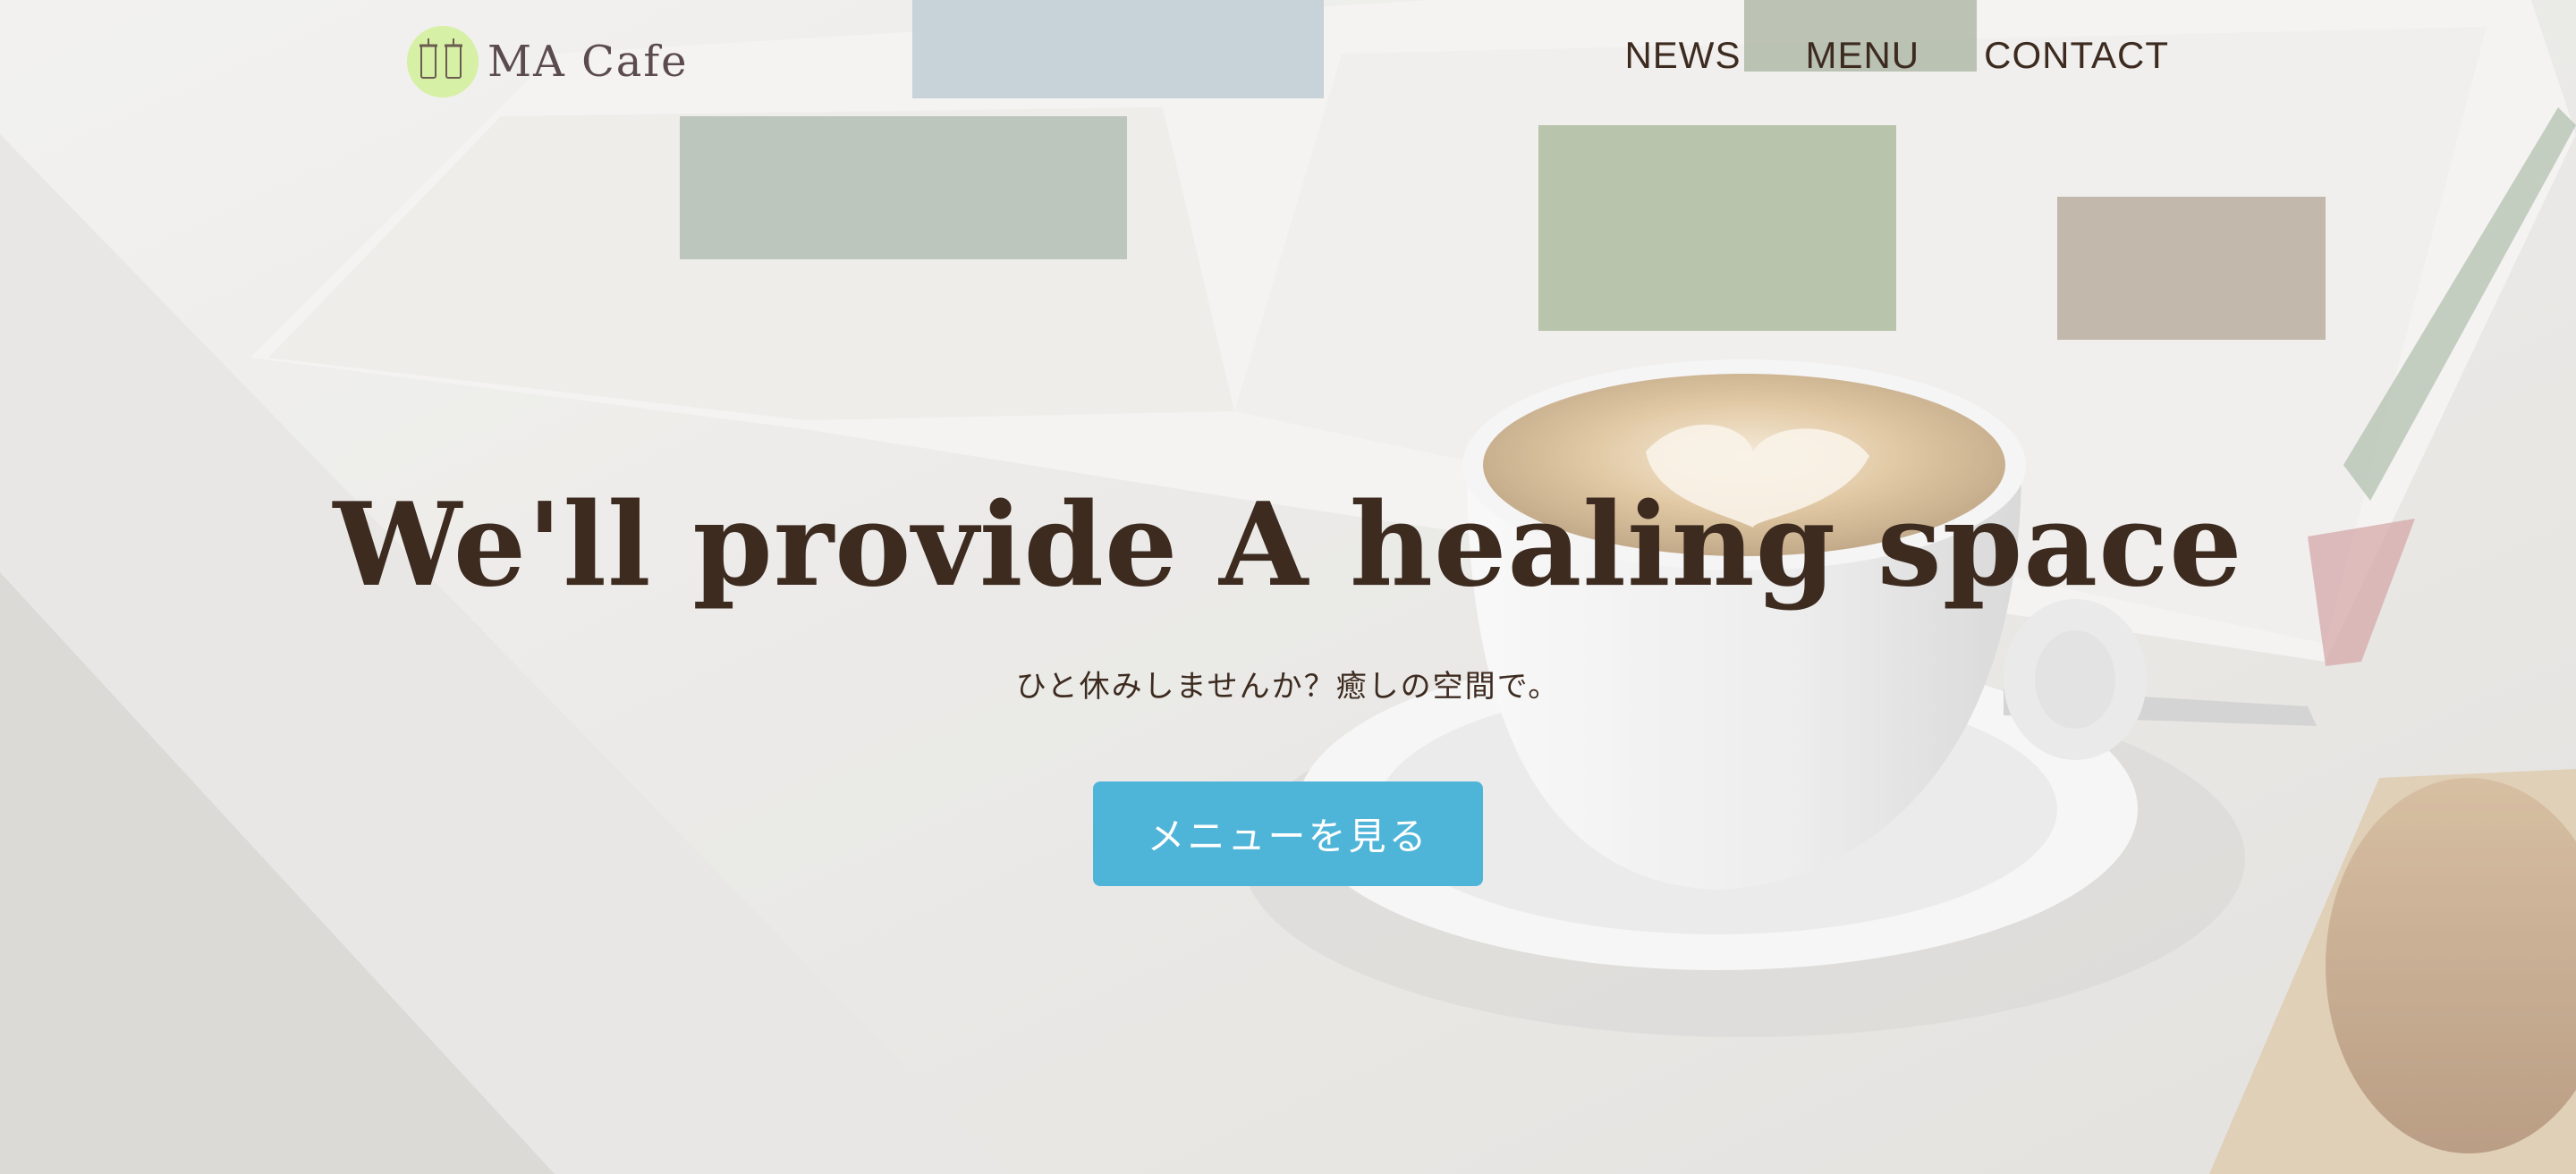 This screenshot has height=1174, width=2576. Describe the element at coordinates (2076, 55) in the screenshot. I see `nav-item-contact: CONTACT` at that location.